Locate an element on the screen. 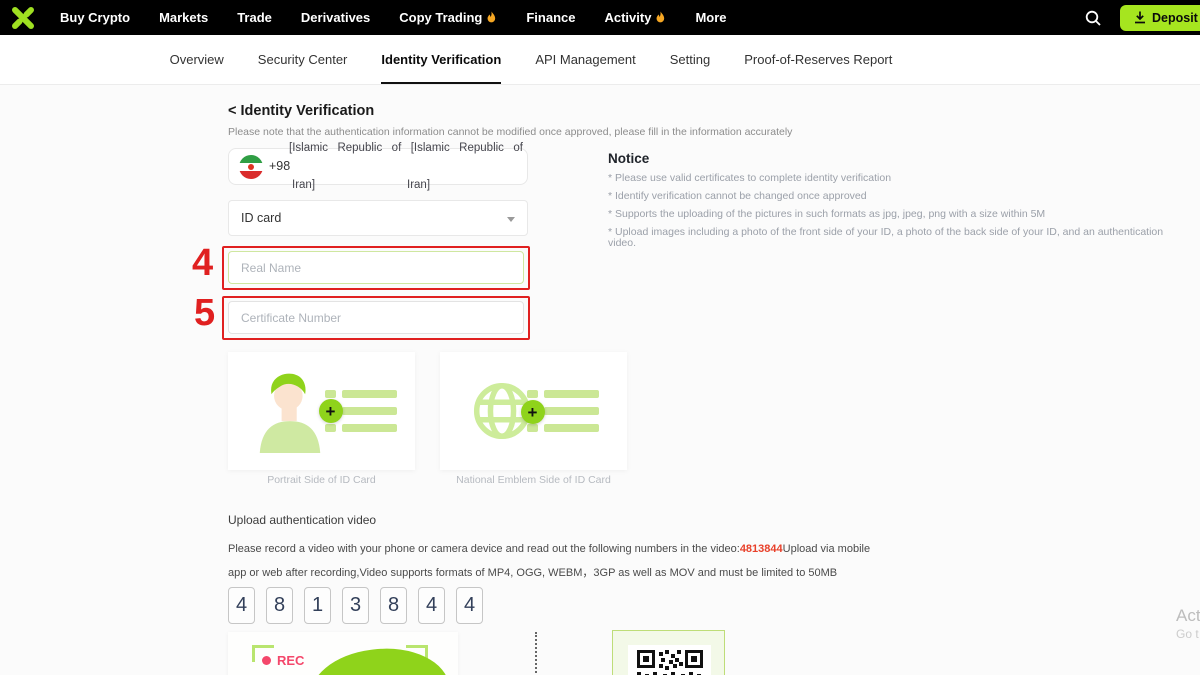 This screenshot has height=675, width=1200. main-menu-item: Activity is located at coordinates (635, 17).